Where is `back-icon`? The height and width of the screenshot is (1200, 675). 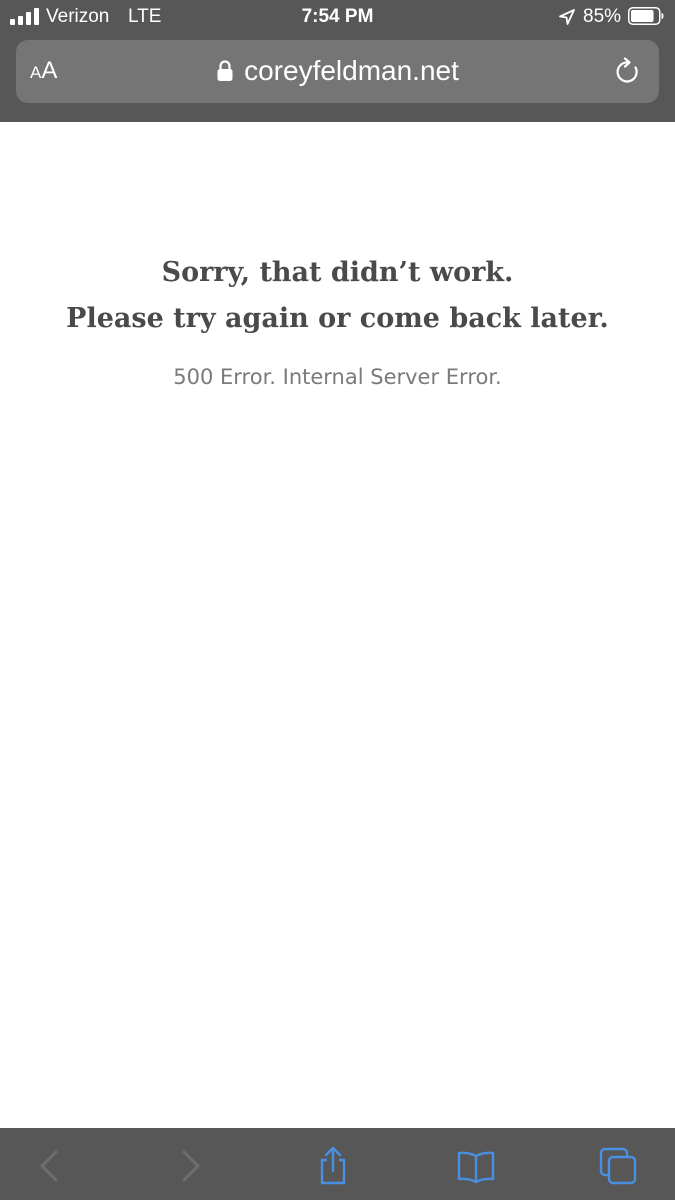 back-icon is located at coordinates (50, 1166).